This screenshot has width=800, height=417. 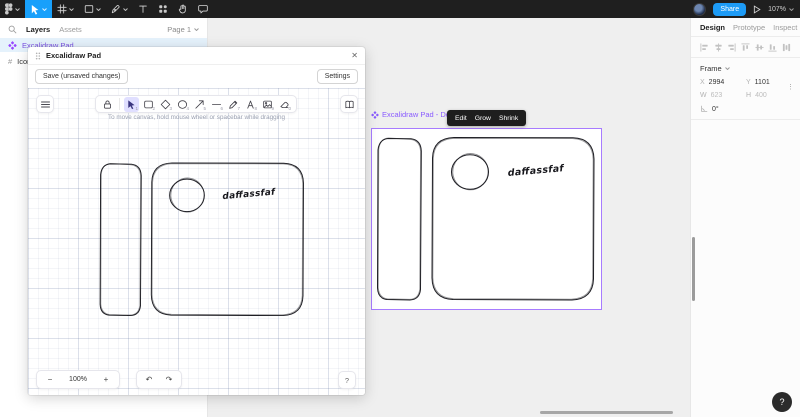 I want to click on align-top-icon, so click(x=745, y=47).